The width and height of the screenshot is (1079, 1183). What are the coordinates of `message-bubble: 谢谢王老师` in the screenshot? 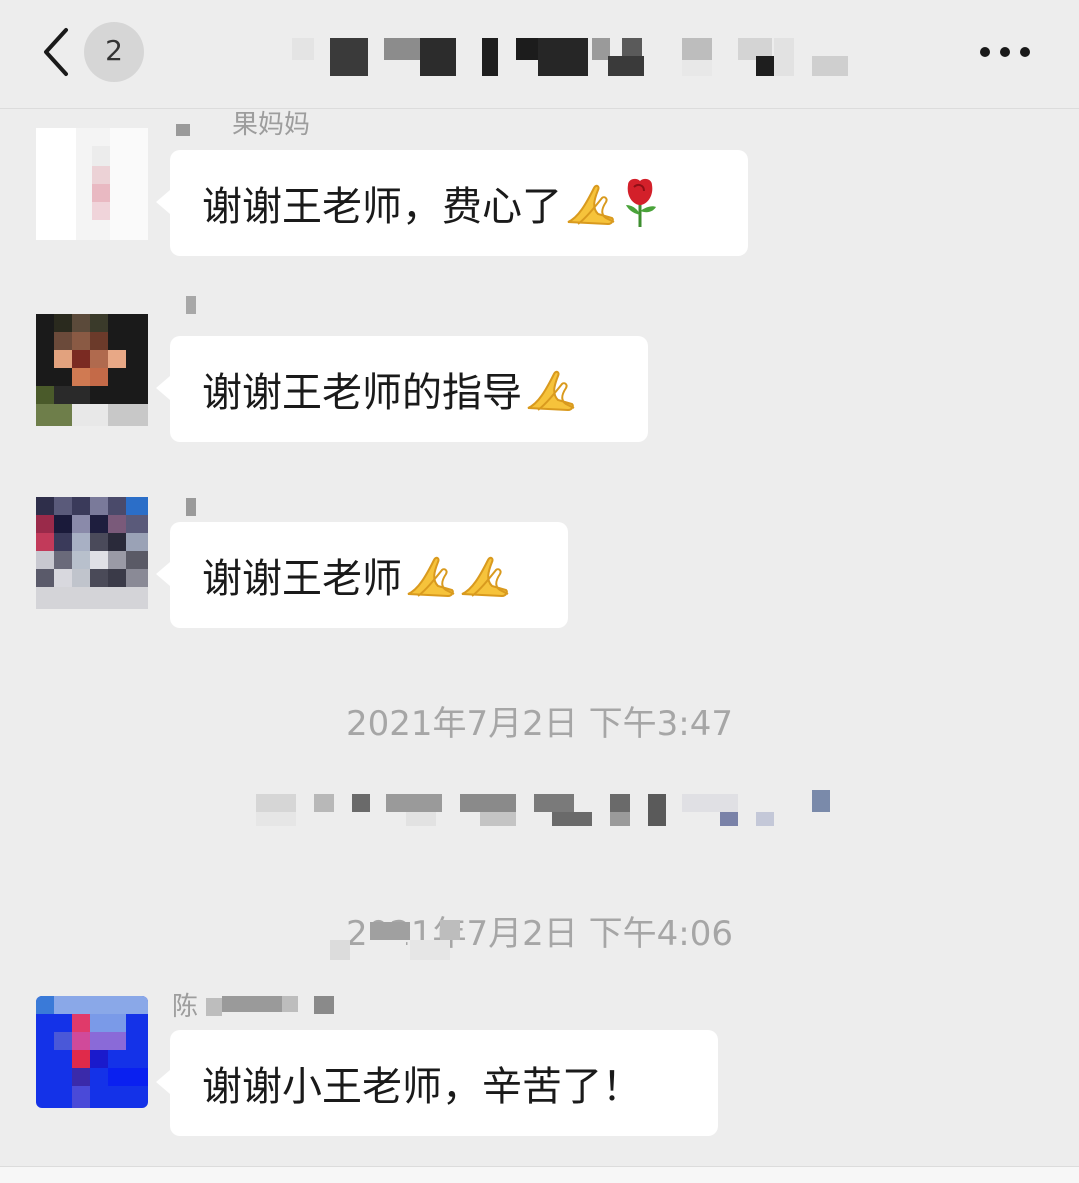 It's located at (362, 575).